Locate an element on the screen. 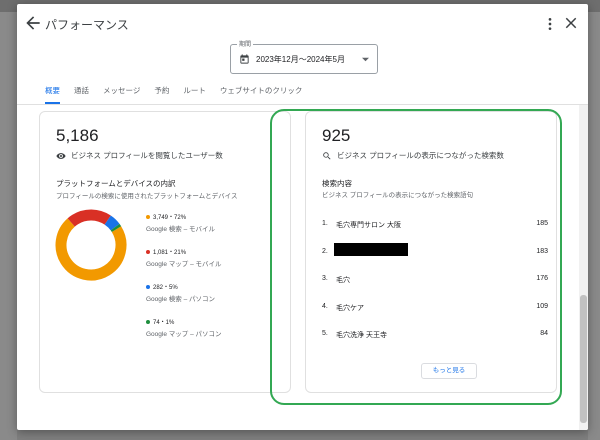  query-term: 毛穴専門サロン 大阪 is located at coordinates (368, 225).